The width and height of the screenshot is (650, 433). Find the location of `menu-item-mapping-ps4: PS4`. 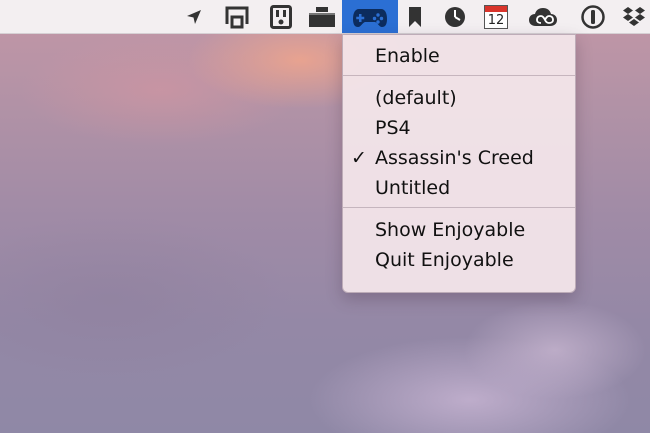

menu-item-mapping-ps4: PS4 is located at coordinates (459, 128).